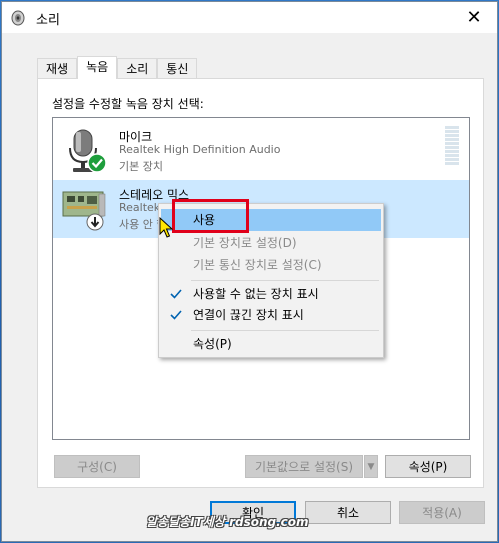 The width and height of the screenshot is (499, 543). I want to click on tab-recording: 녹음, so click(97, 67).